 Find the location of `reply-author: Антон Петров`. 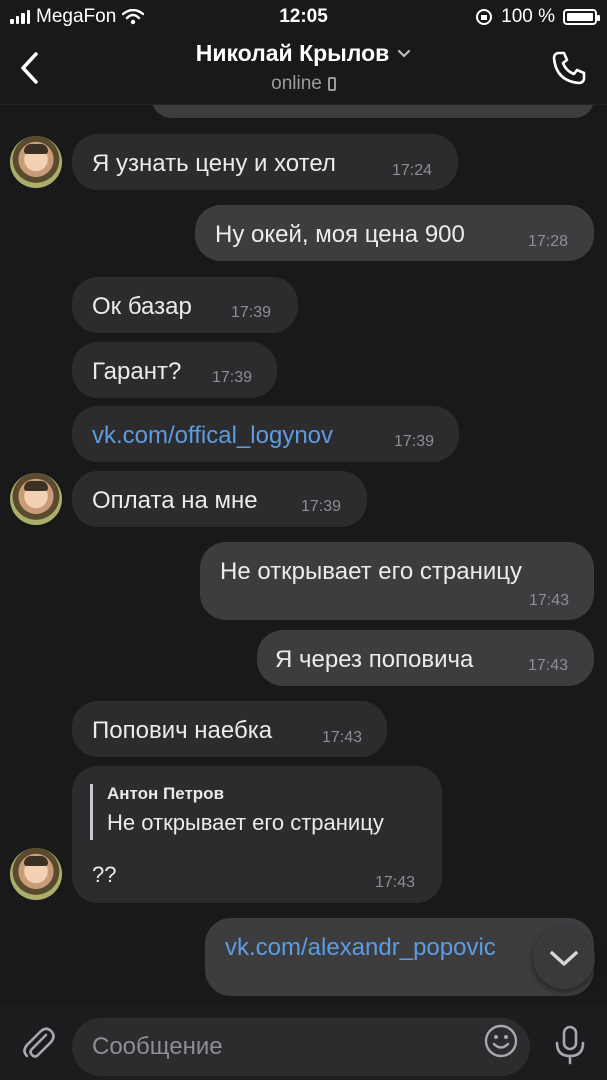

reply-author: Антон Петров is located at coordinates (166, 793).